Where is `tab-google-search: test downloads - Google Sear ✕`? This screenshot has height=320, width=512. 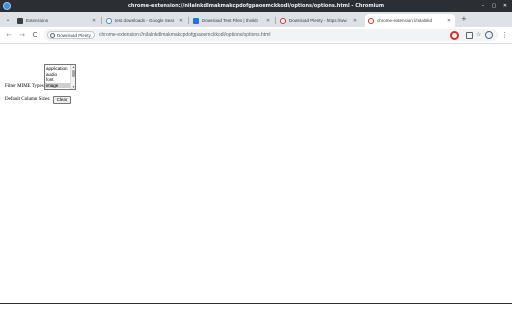 tab-google-search: test downloads - Google Sear ✕ is located at coordinates (145, 20).